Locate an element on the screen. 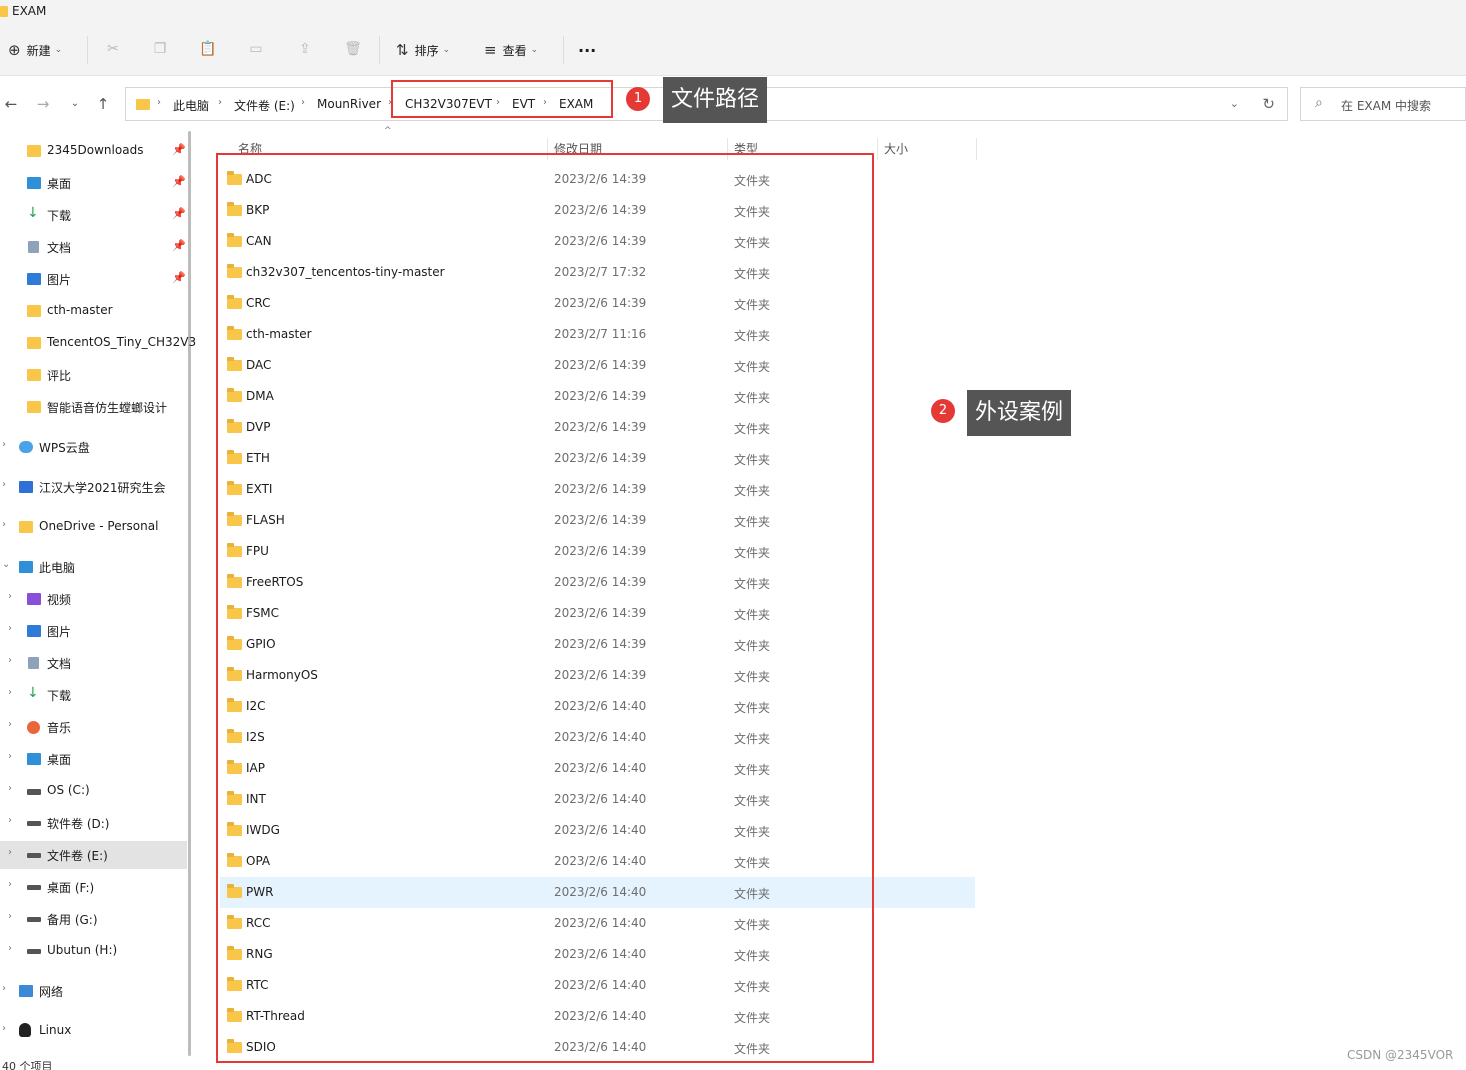  cut-icon: ✂ is located at coordinates (113, 49).